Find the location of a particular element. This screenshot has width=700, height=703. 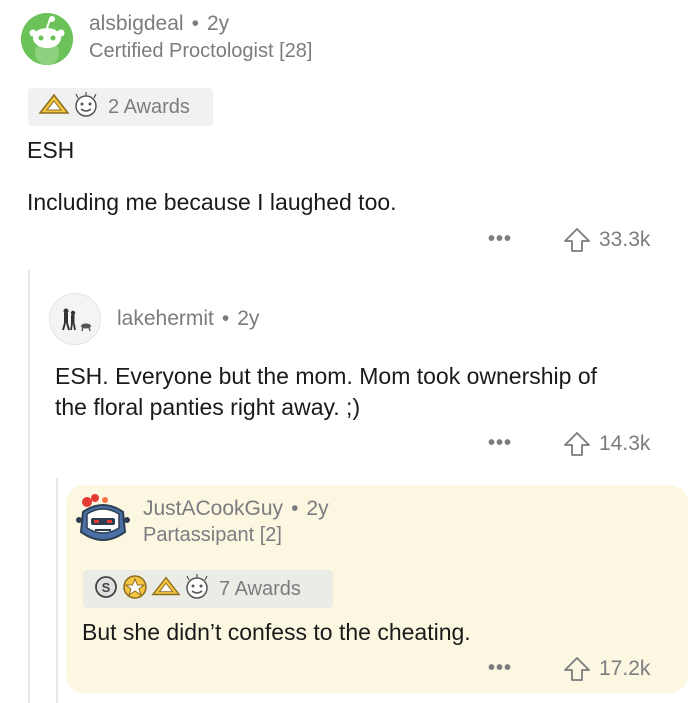

username: alsbigdeal is located at coordinates (136, 24).